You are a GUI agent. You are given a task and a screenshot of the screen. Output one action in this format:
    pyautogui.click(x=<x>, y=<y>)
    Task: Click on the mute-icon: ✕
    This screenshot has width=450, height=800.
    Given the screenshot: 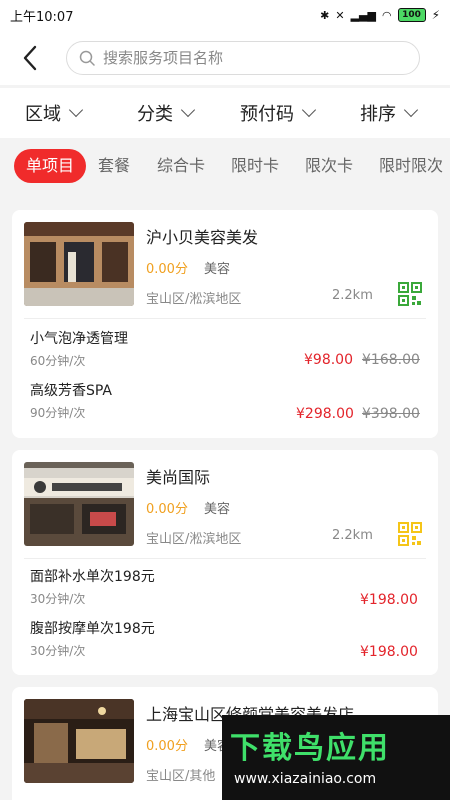 What is the action you would take?
    pyautogui.click(x=340, y=15)
    